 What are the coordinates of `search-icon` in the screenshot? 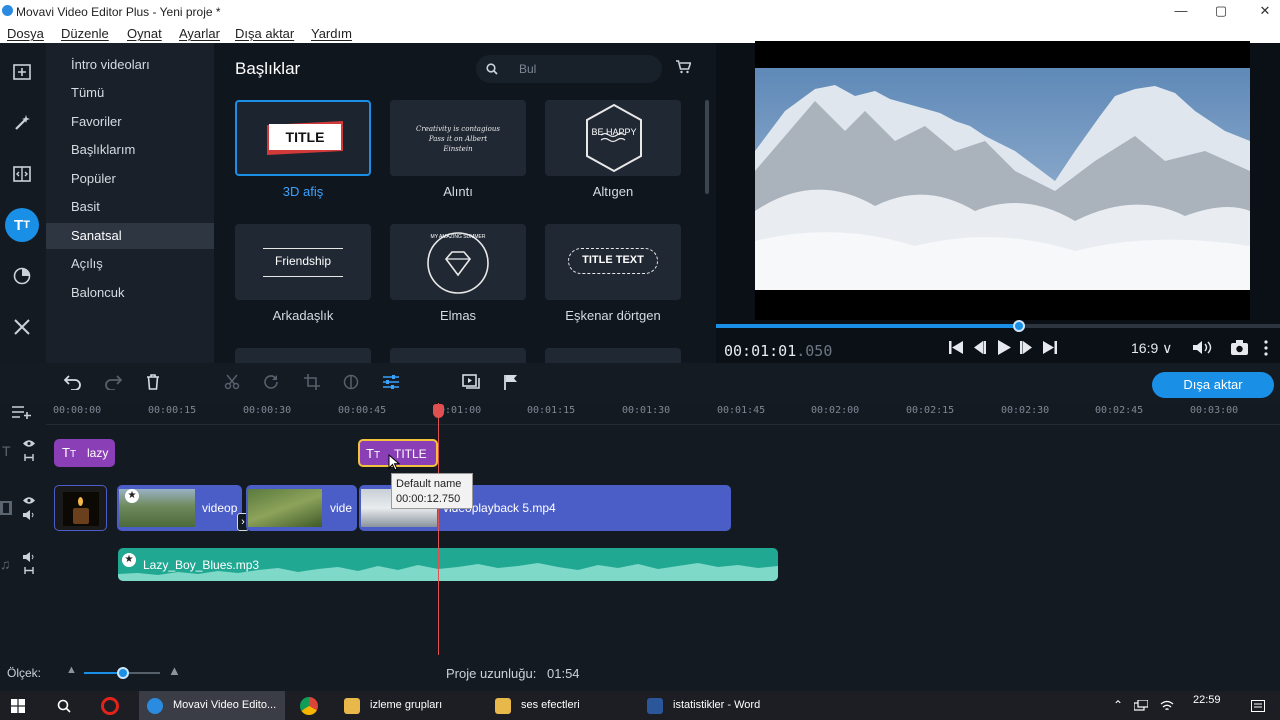 It's located at (64, 706).